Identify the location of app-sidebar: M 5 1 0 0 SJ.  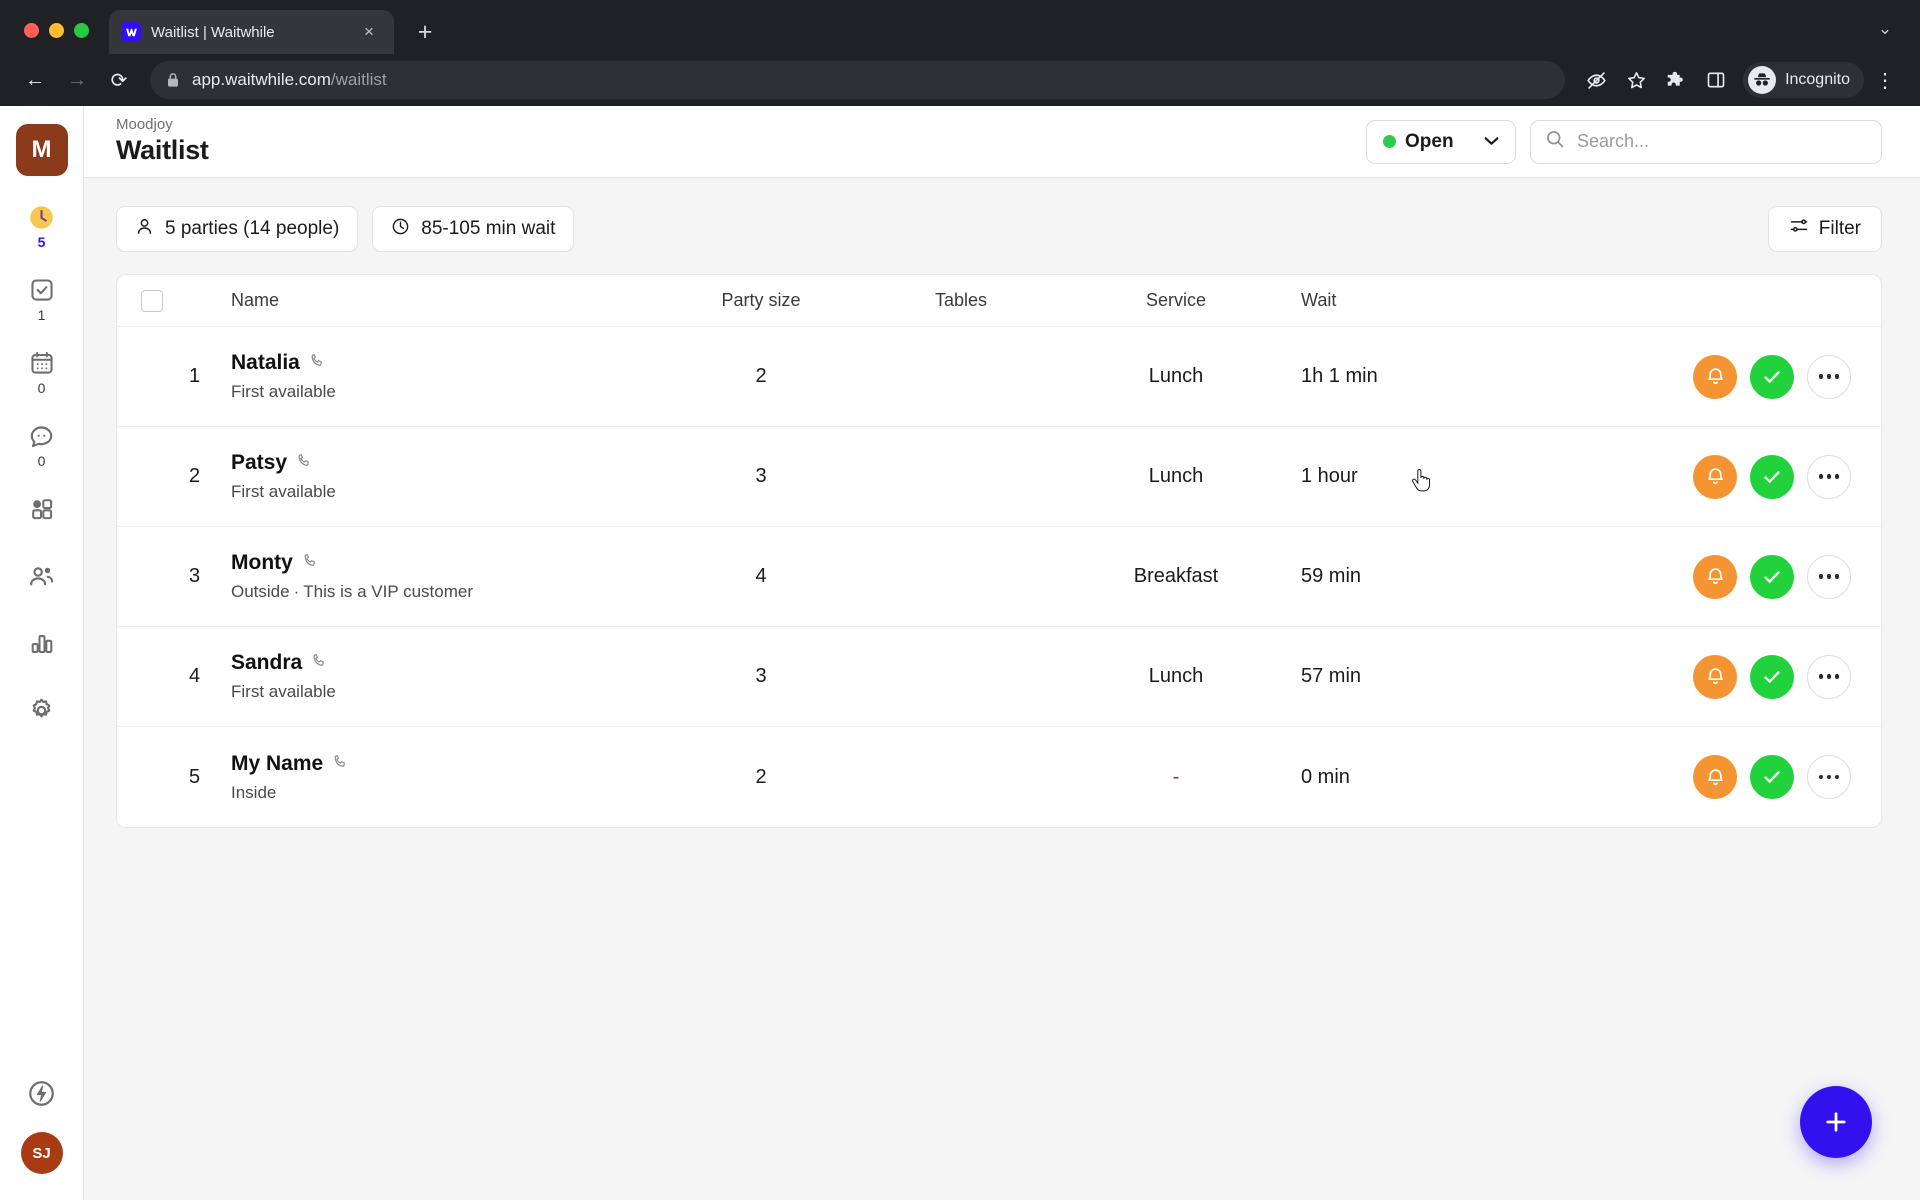
(42, 653).